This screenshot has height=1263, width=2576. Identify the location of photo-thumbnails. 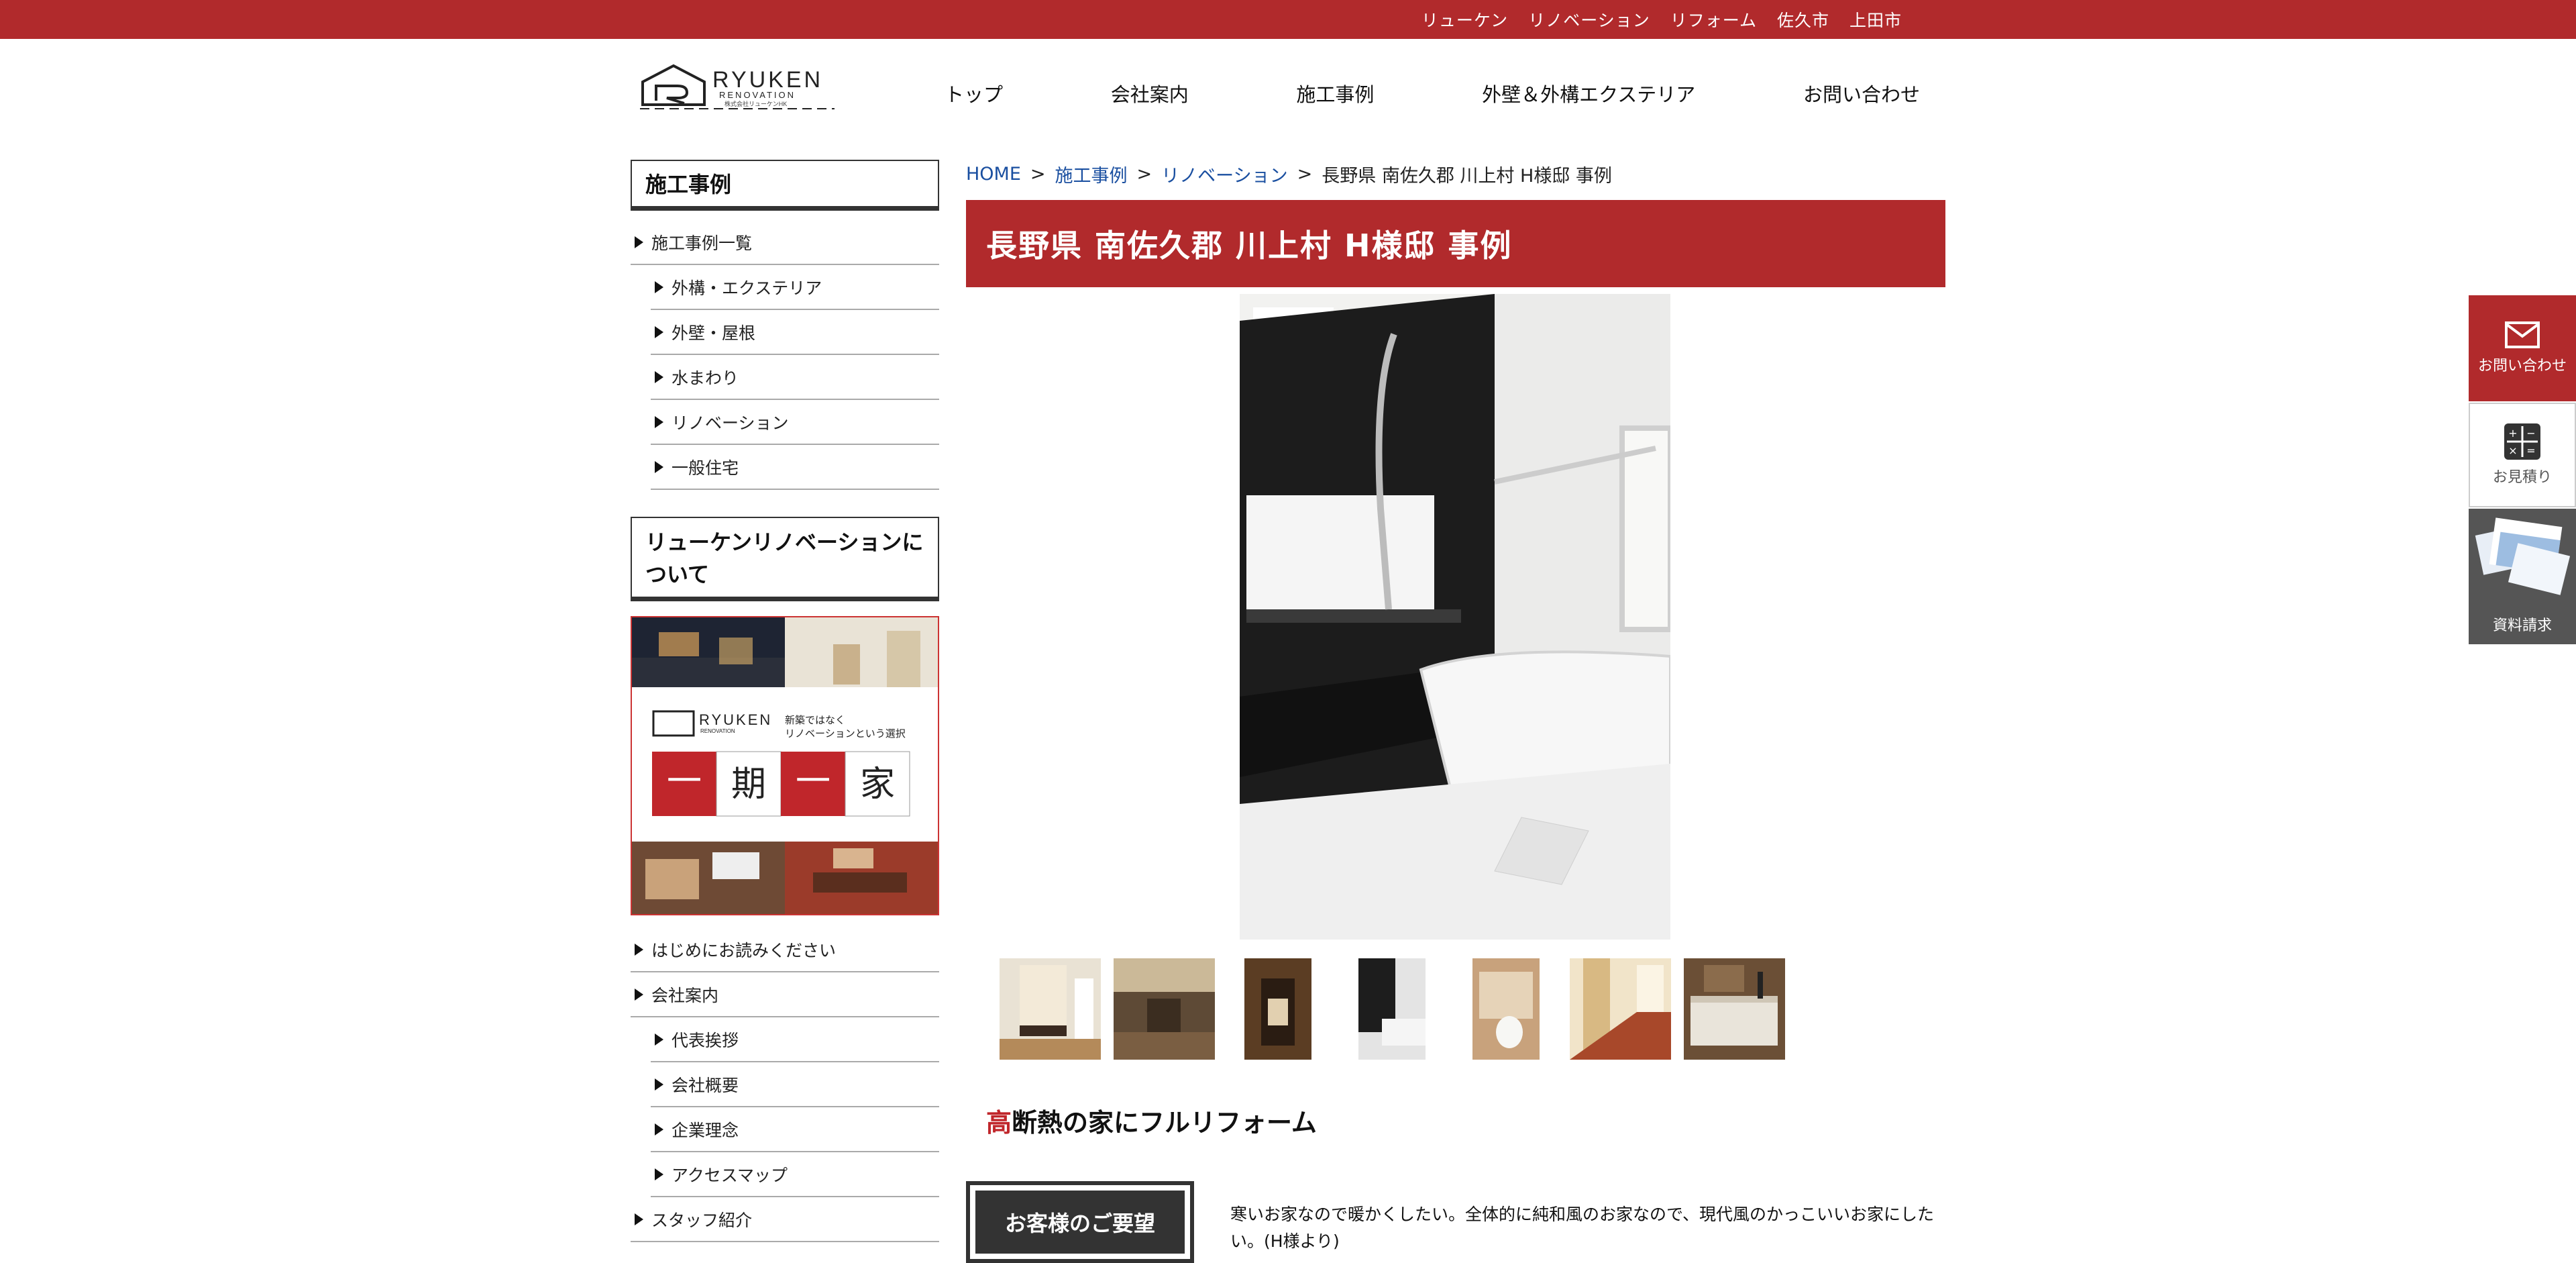
(1392, 1009).